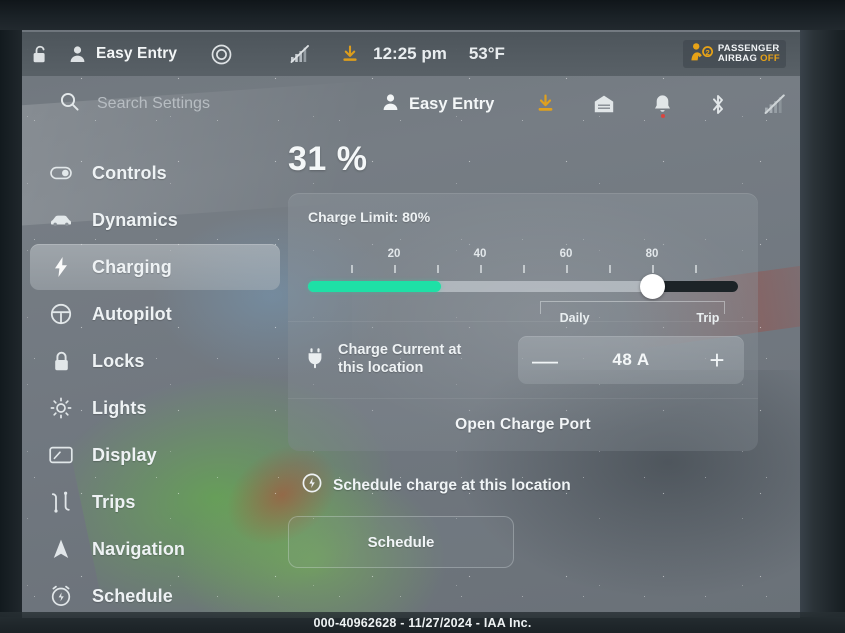 This screenshot has width=845, height=633. Describe the element at coordinates (718, 104) in the screenshot. I see `bluetooth-icon` at that location.